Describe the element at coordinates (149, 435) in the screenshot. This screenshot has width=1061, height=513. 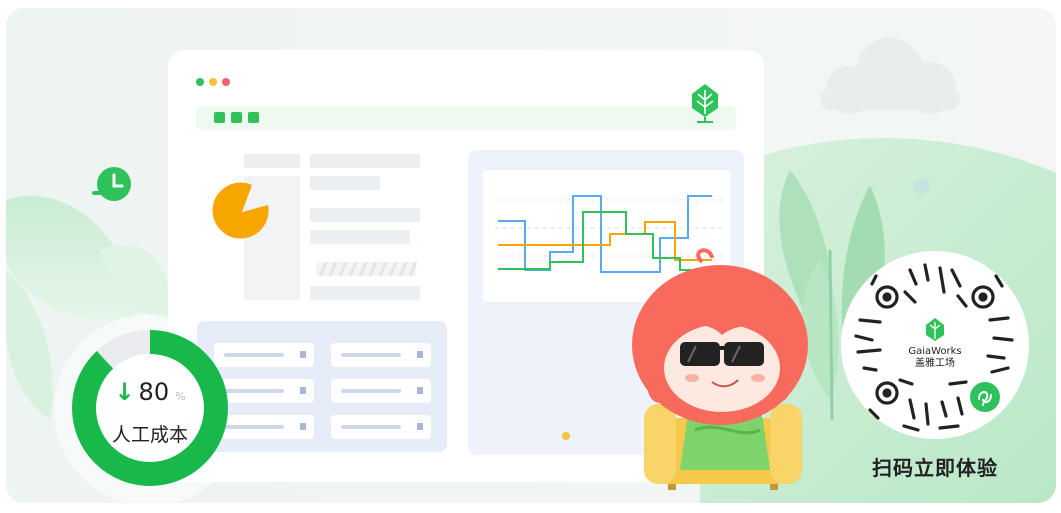
I see `gauge-label: 人工成本` at that location.